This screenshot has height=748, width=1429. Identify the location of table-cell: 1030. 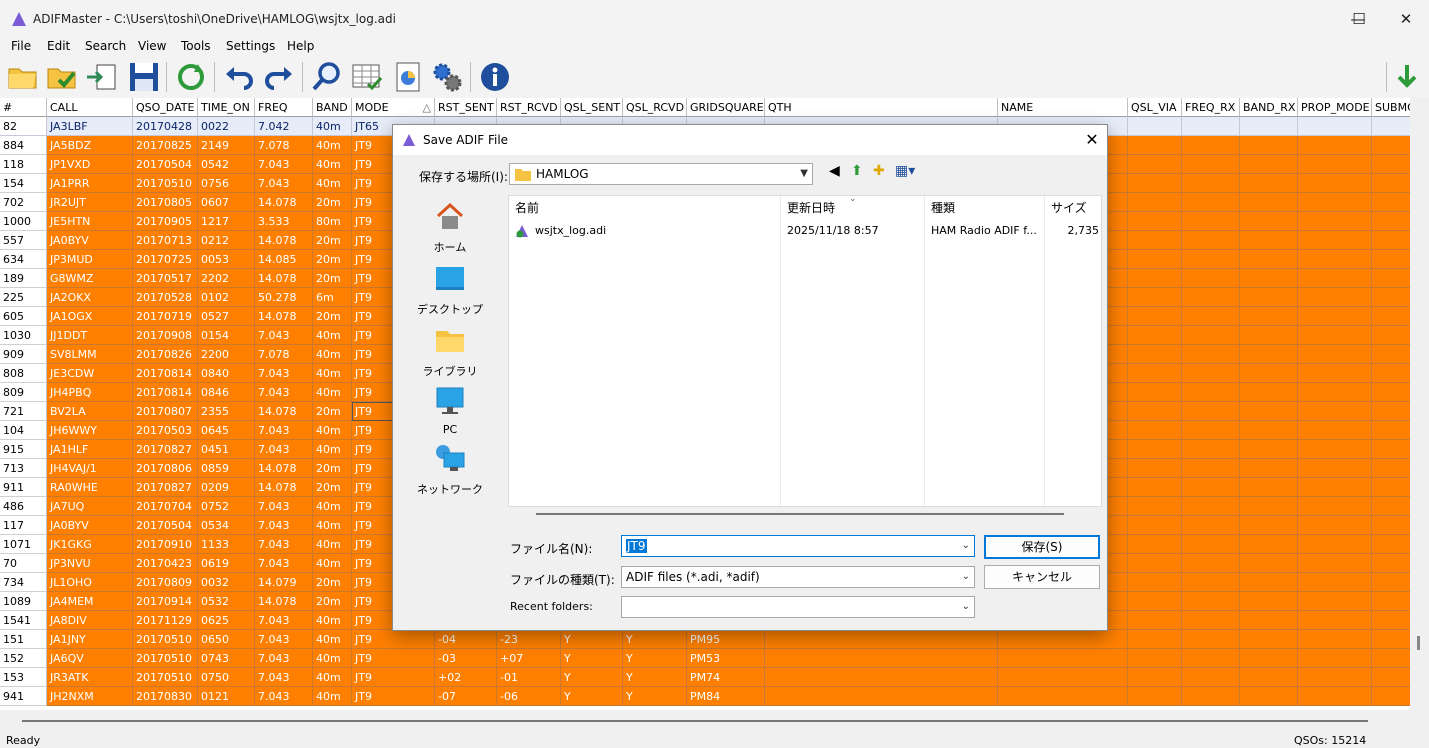
(23, 335).